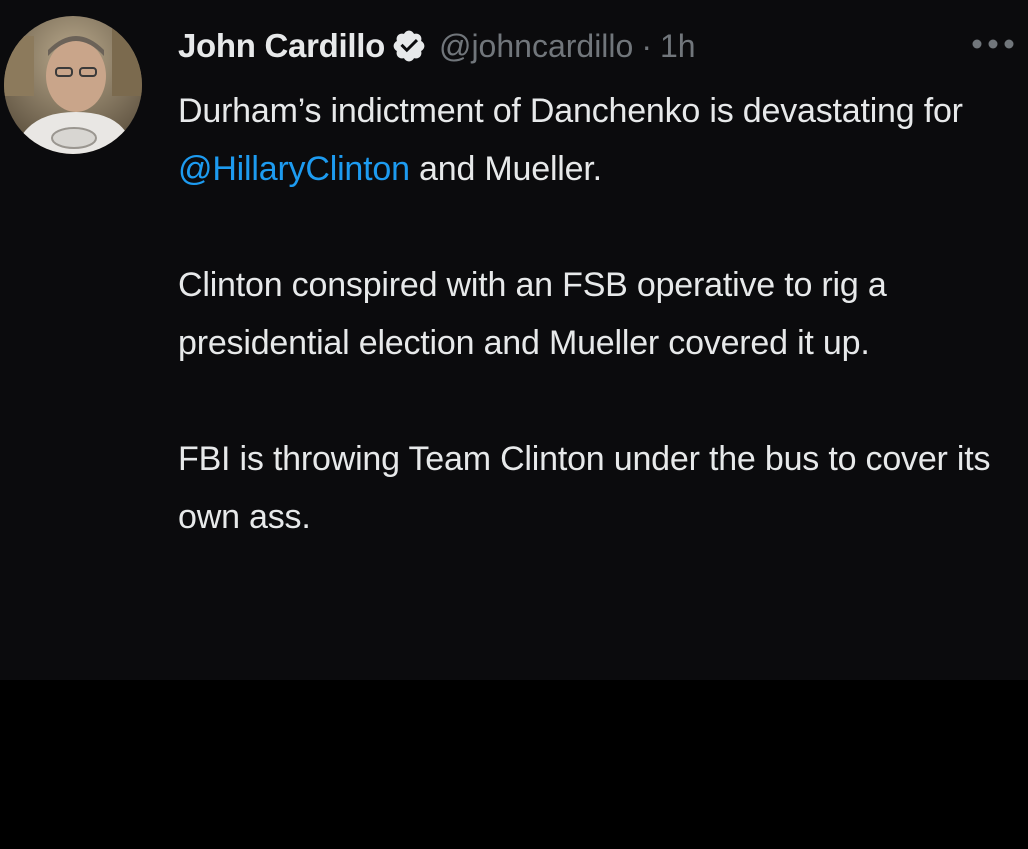 This screenshot has width=1028, height=849. Describe the element at coordinates (294, 169) in the screenshot. I see `mention-link: @HillaryClinton` at that location.